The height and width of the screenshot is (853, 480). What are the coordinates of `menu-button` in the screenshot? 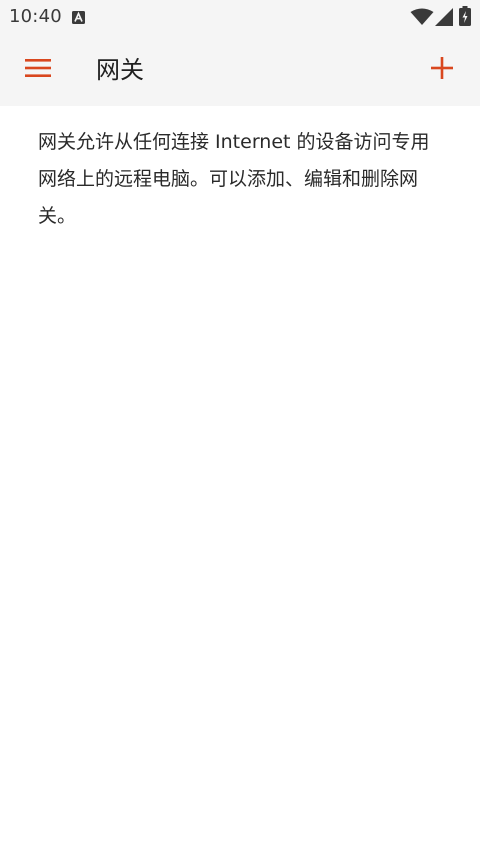 It's located at (38, 70).